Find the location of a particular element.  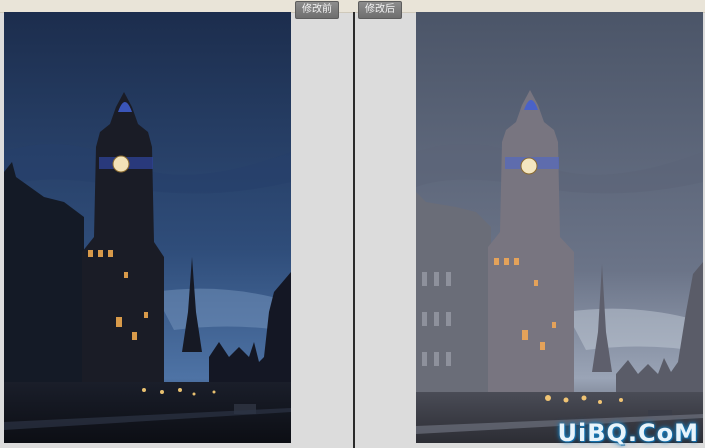

before-label: 修改前 is located at coordinates (317, 10).